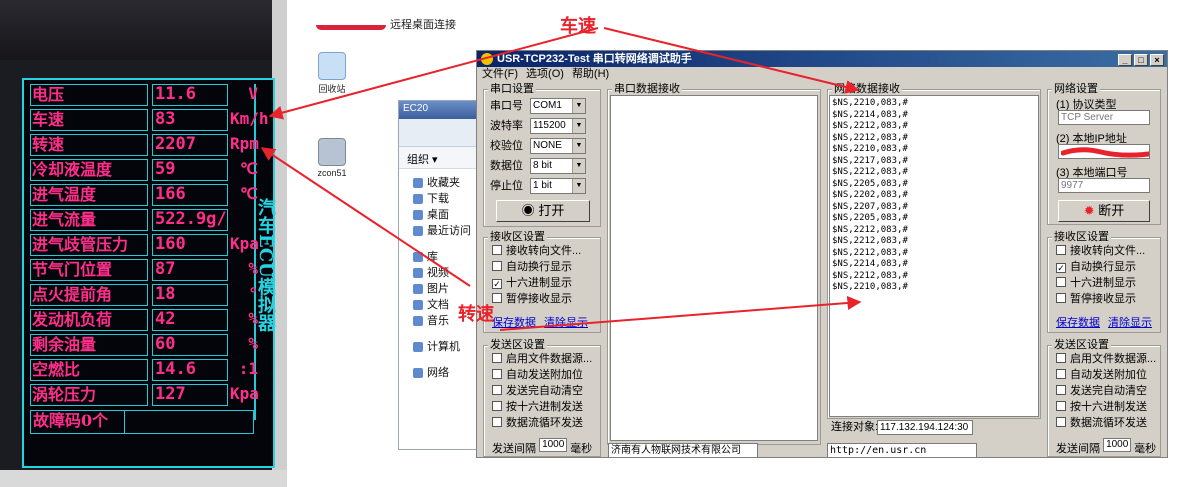 This screenshot has width=1187, height=487. I want to click on option-checkbox: ✓ 自动换行显示, so click(1096, 267).